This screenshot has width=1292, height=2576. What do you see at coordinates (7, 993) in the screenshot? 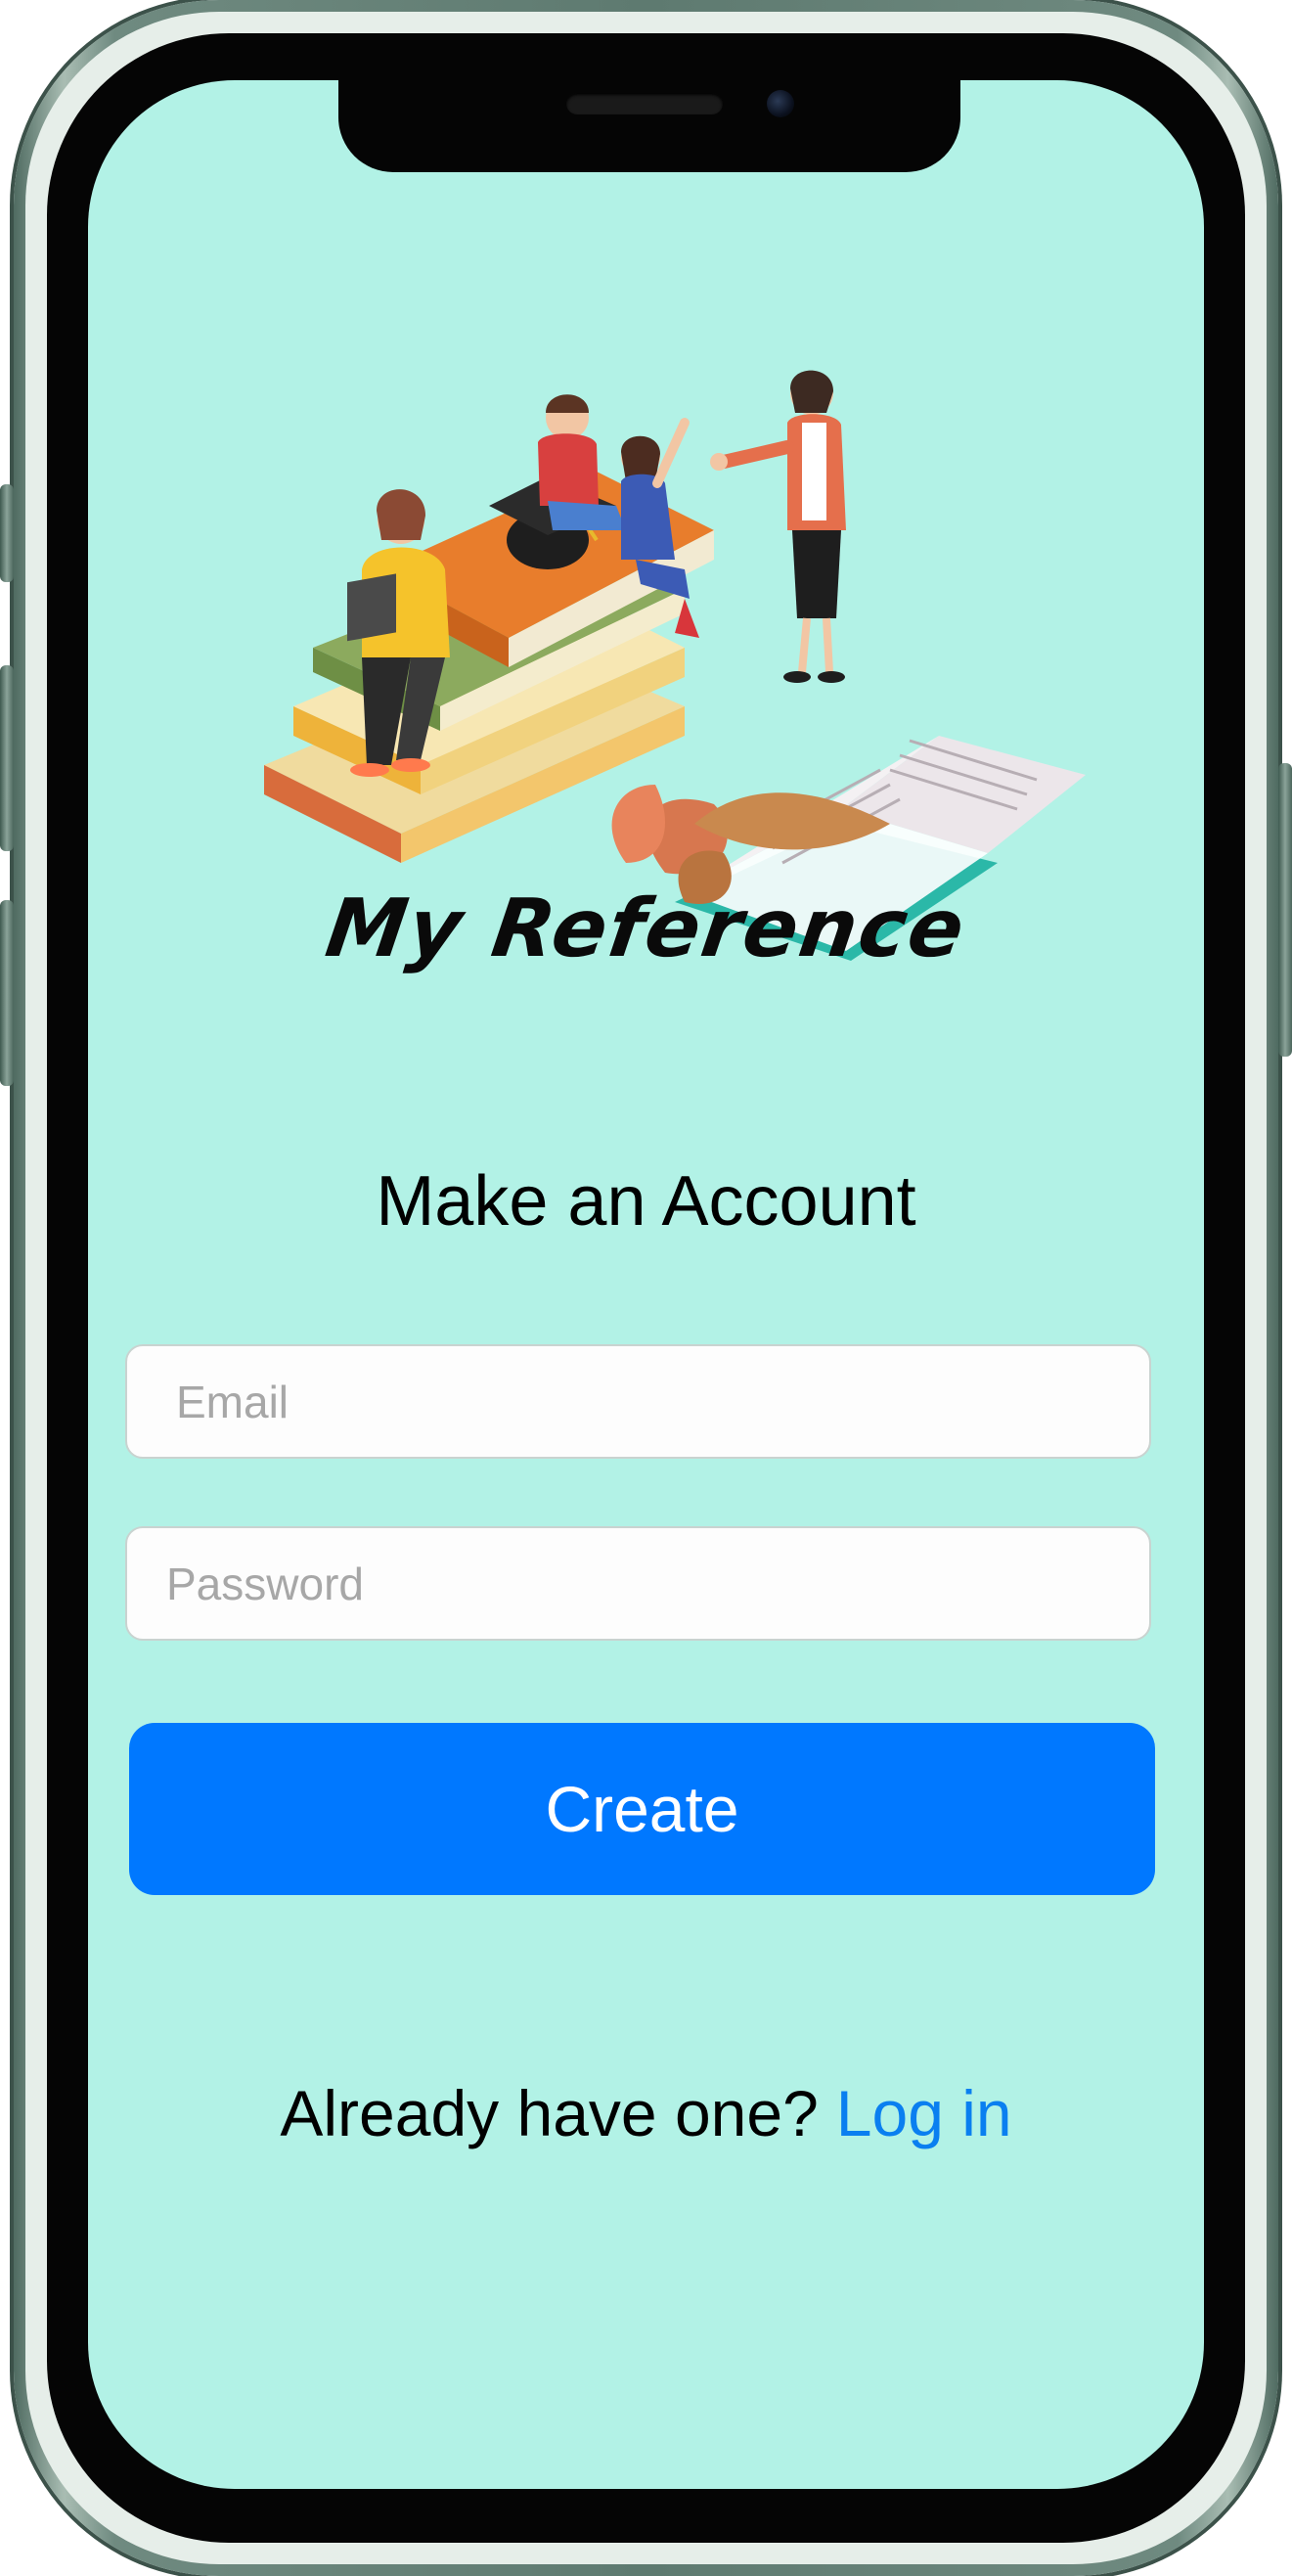
I see `side-button-volume-down` at bounding box center [7, 993].